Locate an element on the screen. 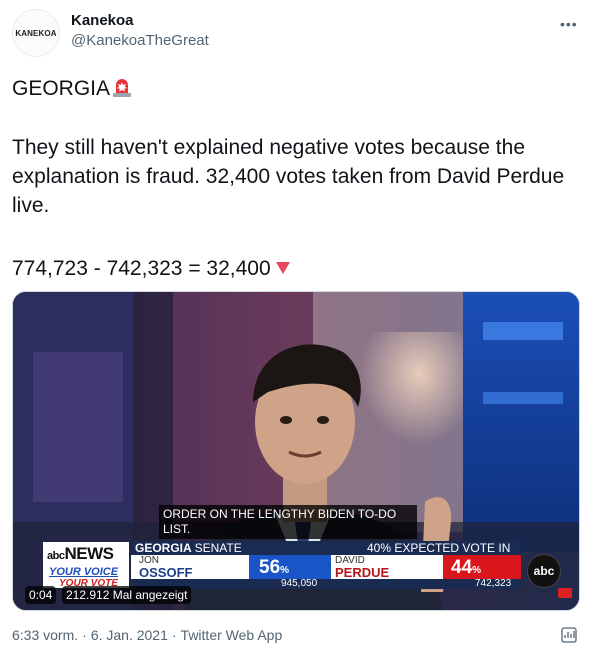  candidate-pct: 44% is located at coordinates (466, 567).